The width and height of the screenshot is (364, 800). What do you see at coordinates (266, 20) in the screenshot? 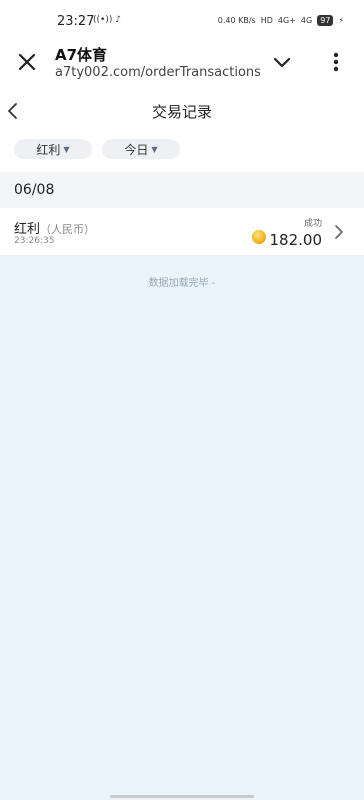
I see `hd-icon: HD` at bounding box center [266, 20].